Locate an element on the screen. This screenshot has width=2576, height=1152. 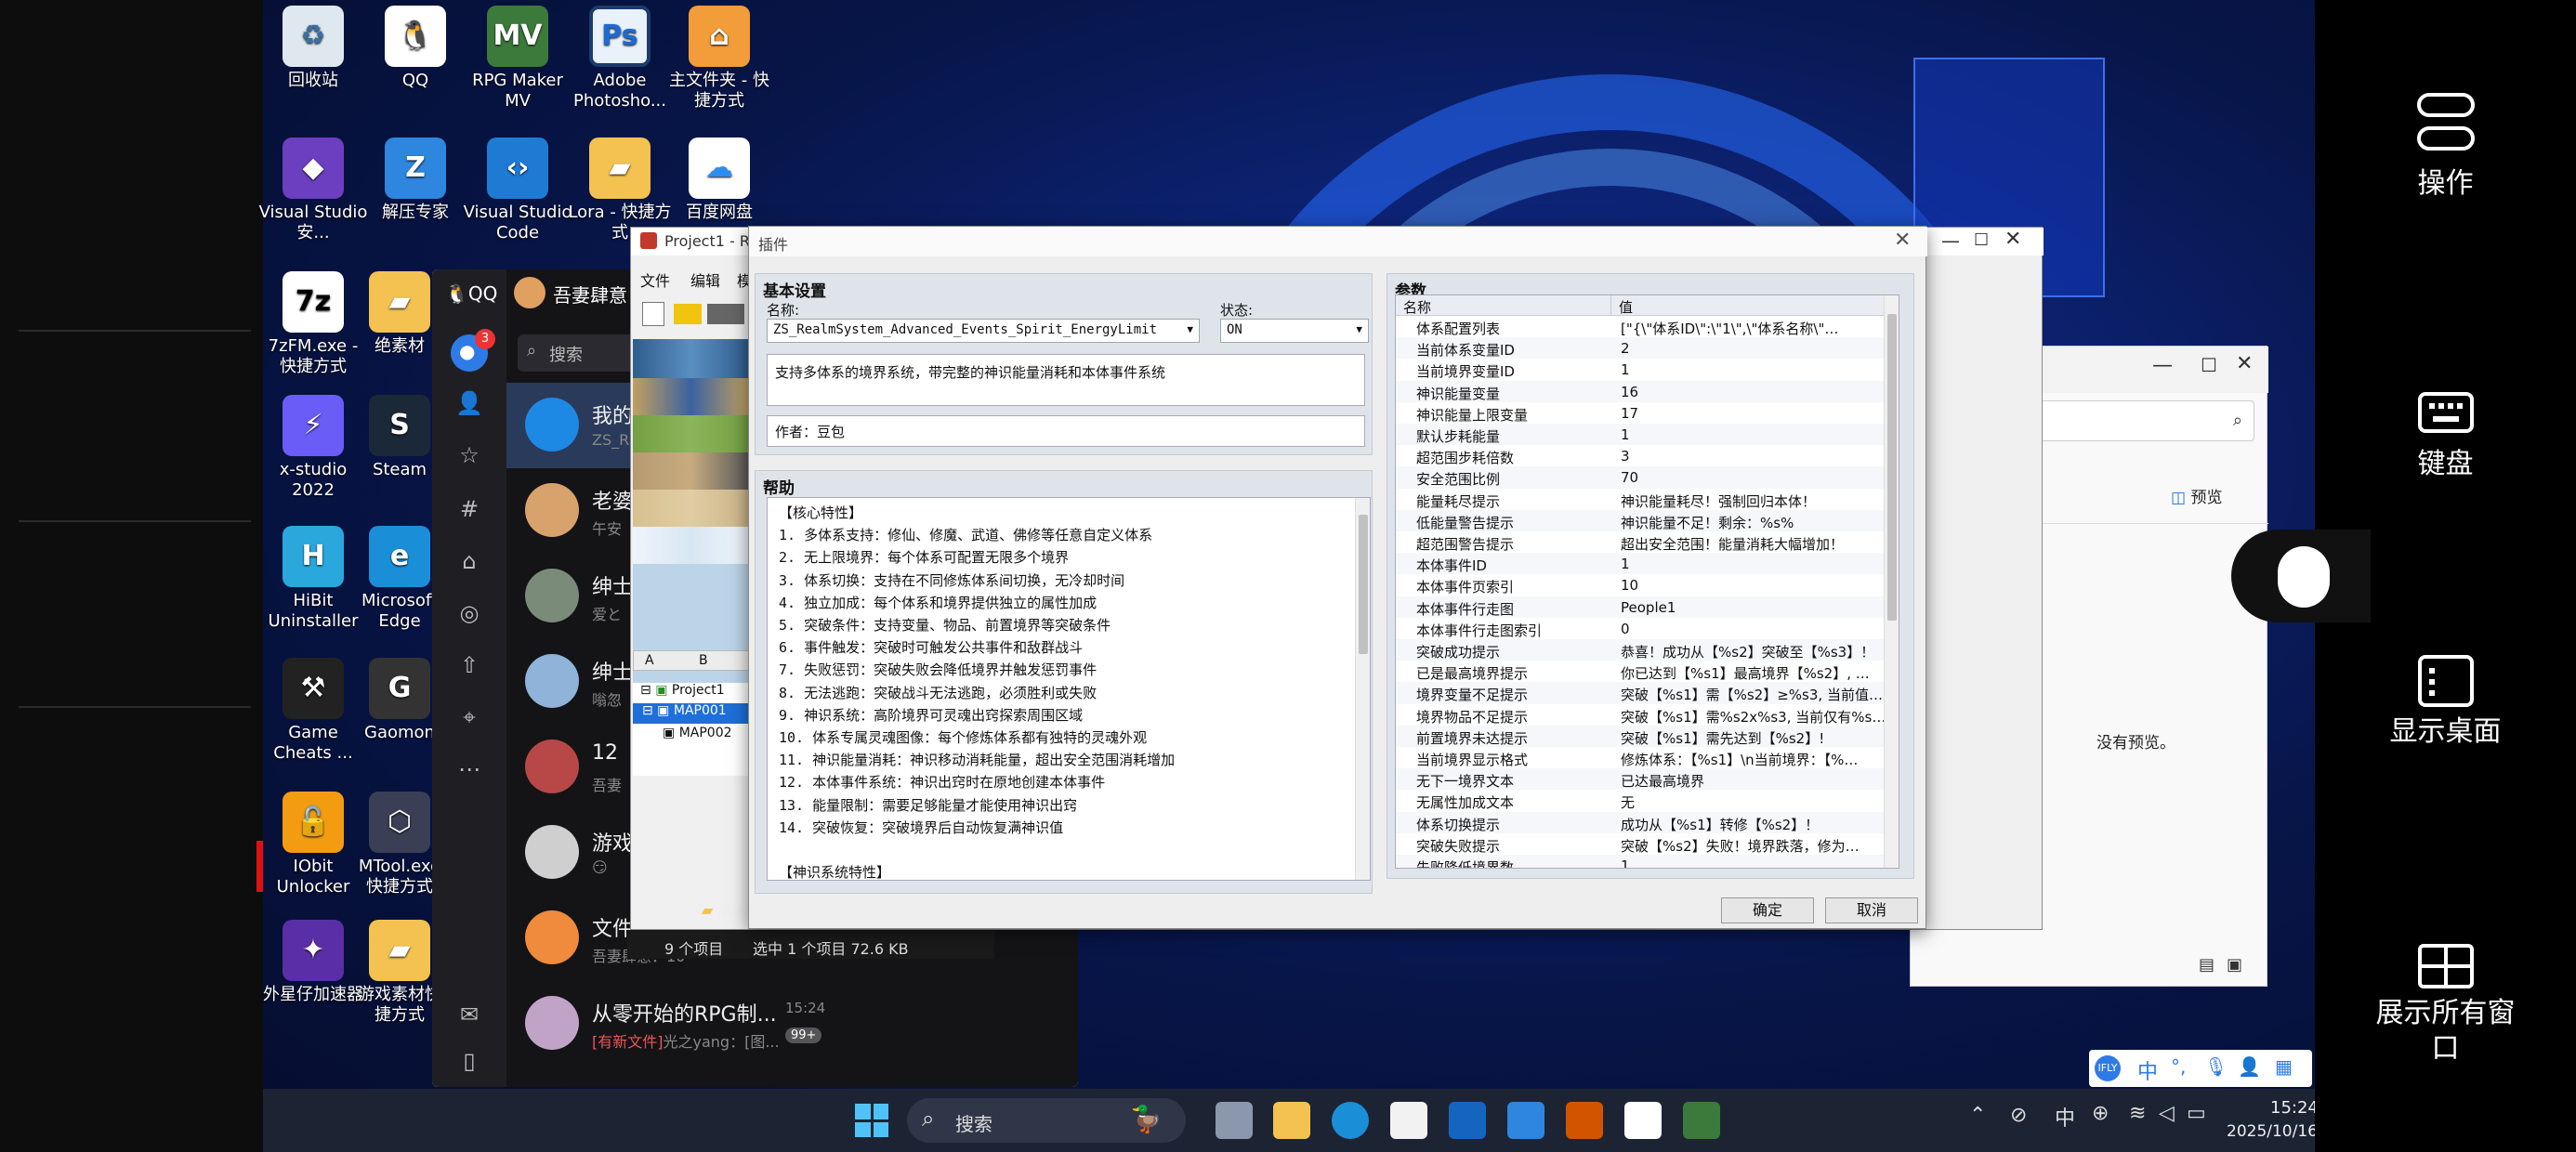
mute-icon: ⊘ is located at coordinates (2018, 1115).